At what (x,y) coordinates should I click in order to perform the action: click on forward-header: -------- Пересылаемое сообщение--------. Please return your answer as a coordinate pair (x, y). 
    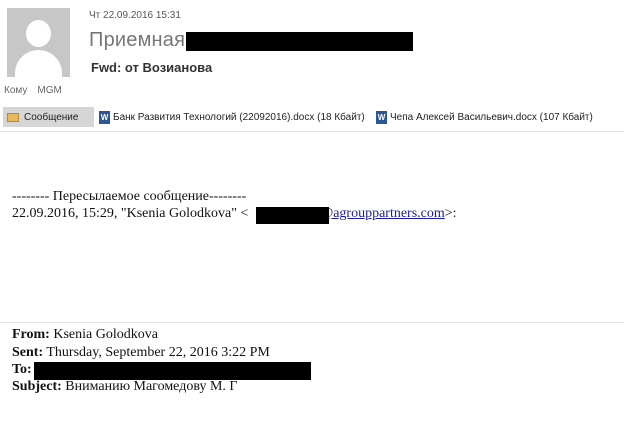
    Looking at the image, I should click on (129, 196).